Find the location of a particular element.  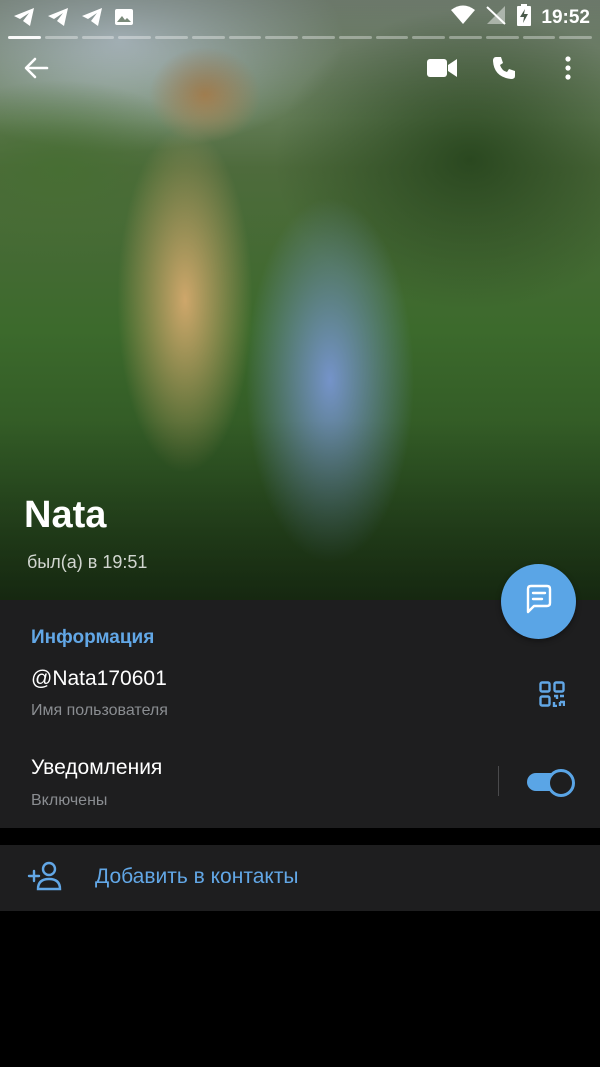

section-title: Информация is located at coordinates (93, 637).